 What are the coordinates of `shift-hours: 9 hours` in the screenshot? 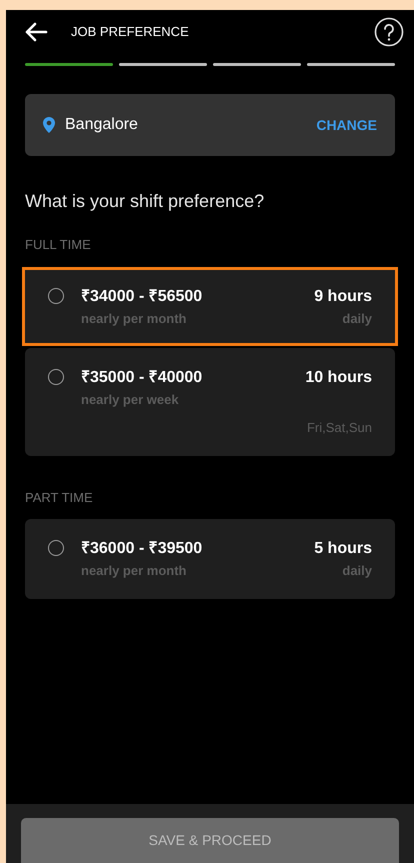 It's located at (343, 296).